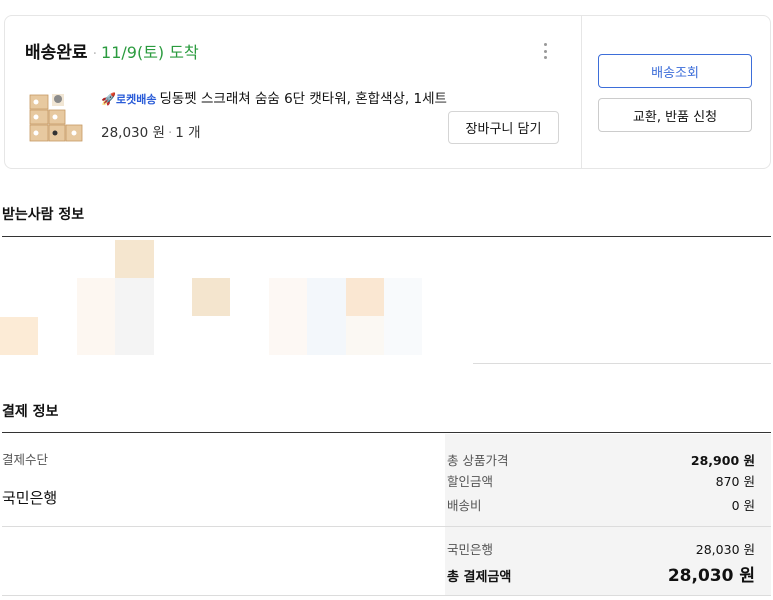 This screenshot has width=773, height=600. Describe the element at coordinates (386, 595) in the screenshot. I see `payment-bottom-rule` at that location.